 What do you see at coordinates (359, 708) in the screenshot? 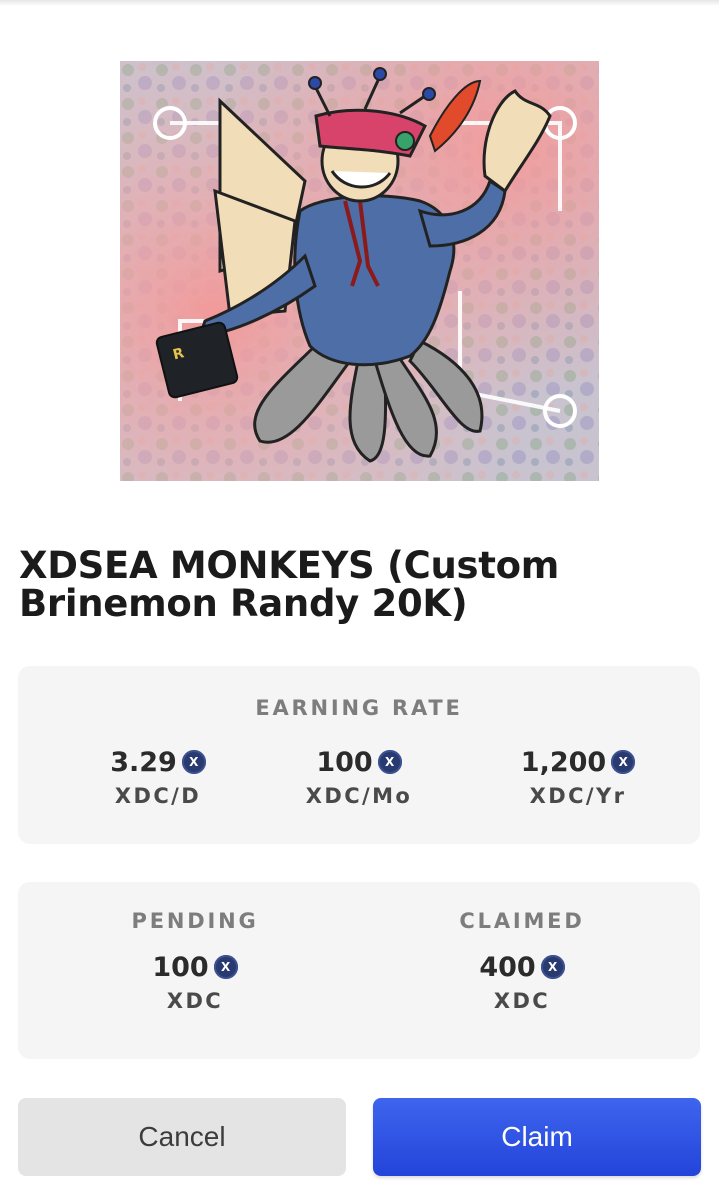
I see `earning-rate-label: EARNING RATE` at bounding box center [359, 708].